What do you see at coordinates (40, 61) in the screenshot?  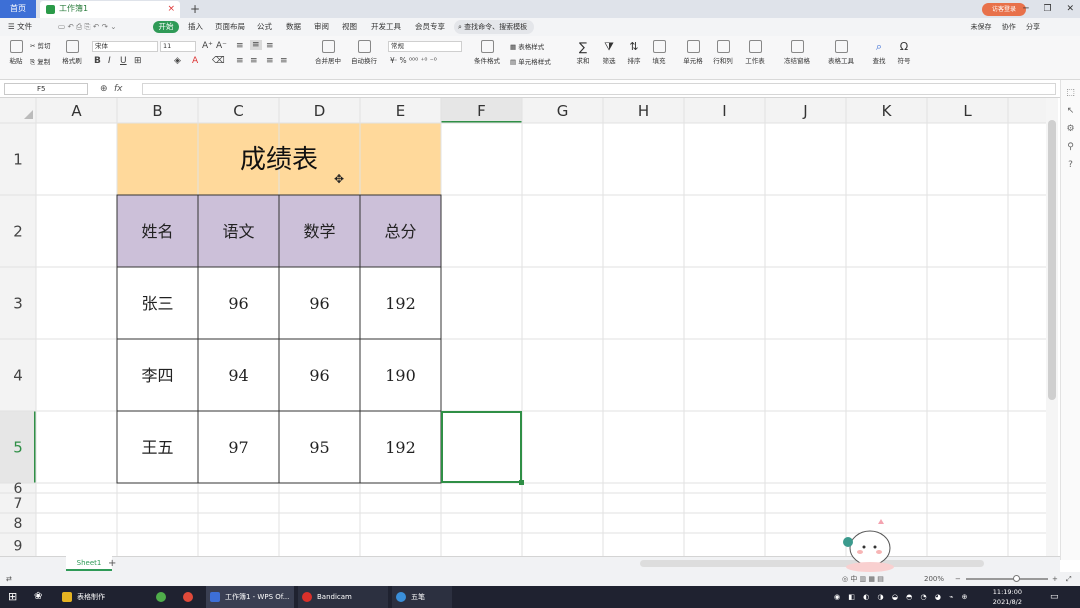 I see `copy-button: ⎘ 复制` at bounding box center [40, 61].